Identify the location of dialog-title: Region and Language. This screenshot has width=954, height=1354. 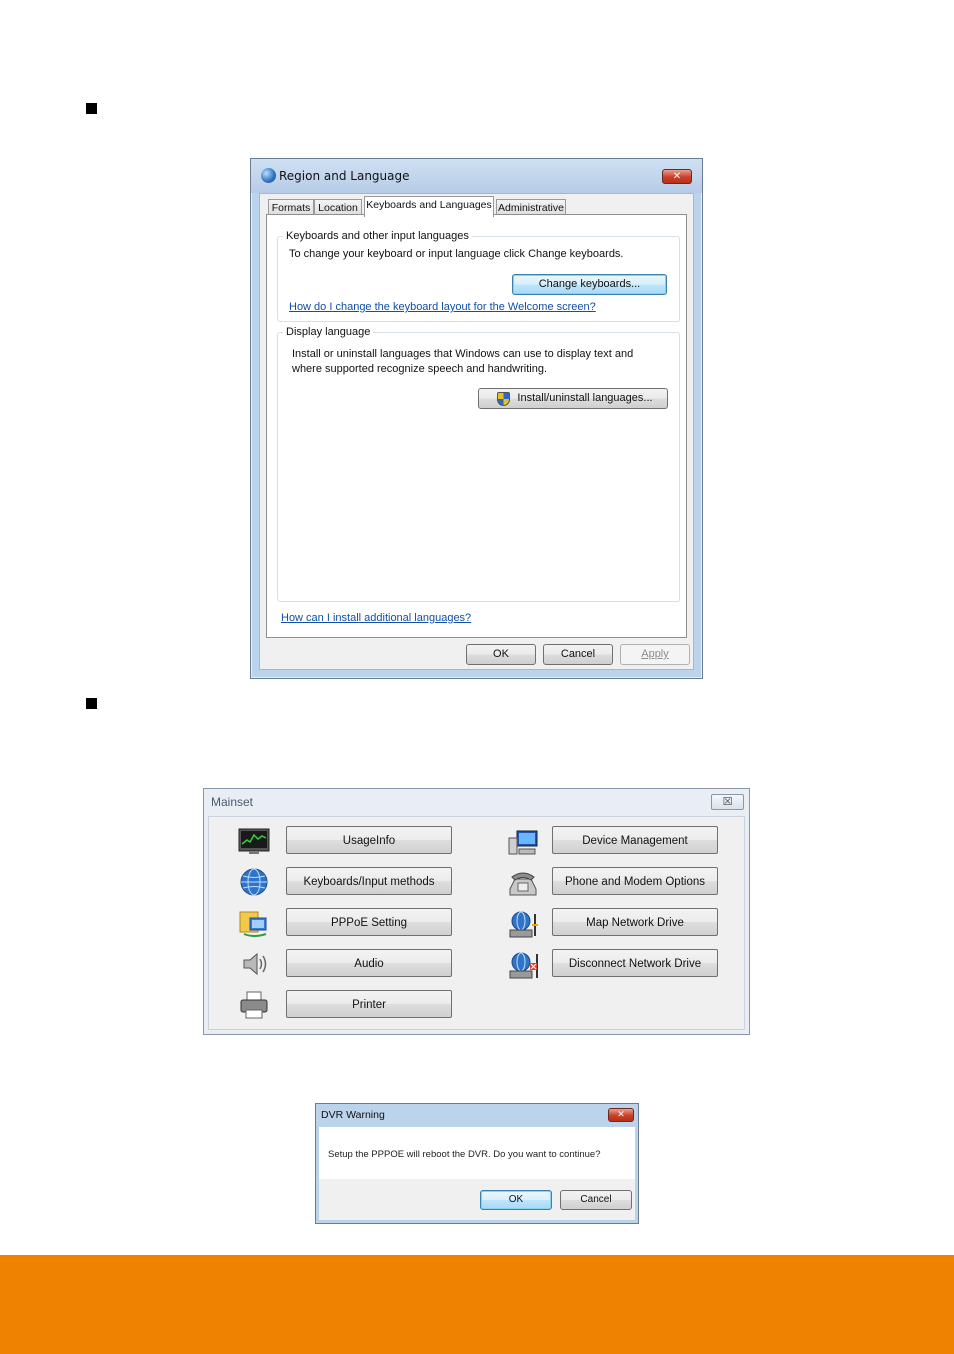
(344, 176).